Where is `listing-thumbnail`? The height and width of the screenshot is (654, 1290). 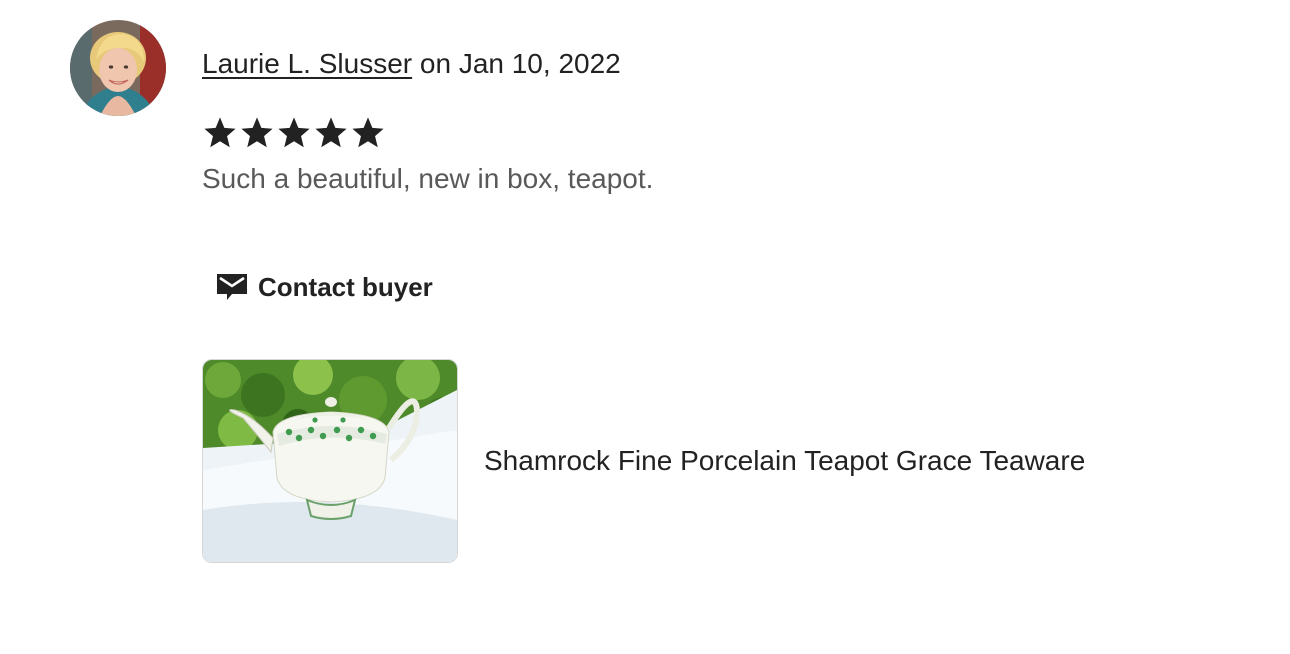
listing-thumbnail is located at coordinates (330, 461).